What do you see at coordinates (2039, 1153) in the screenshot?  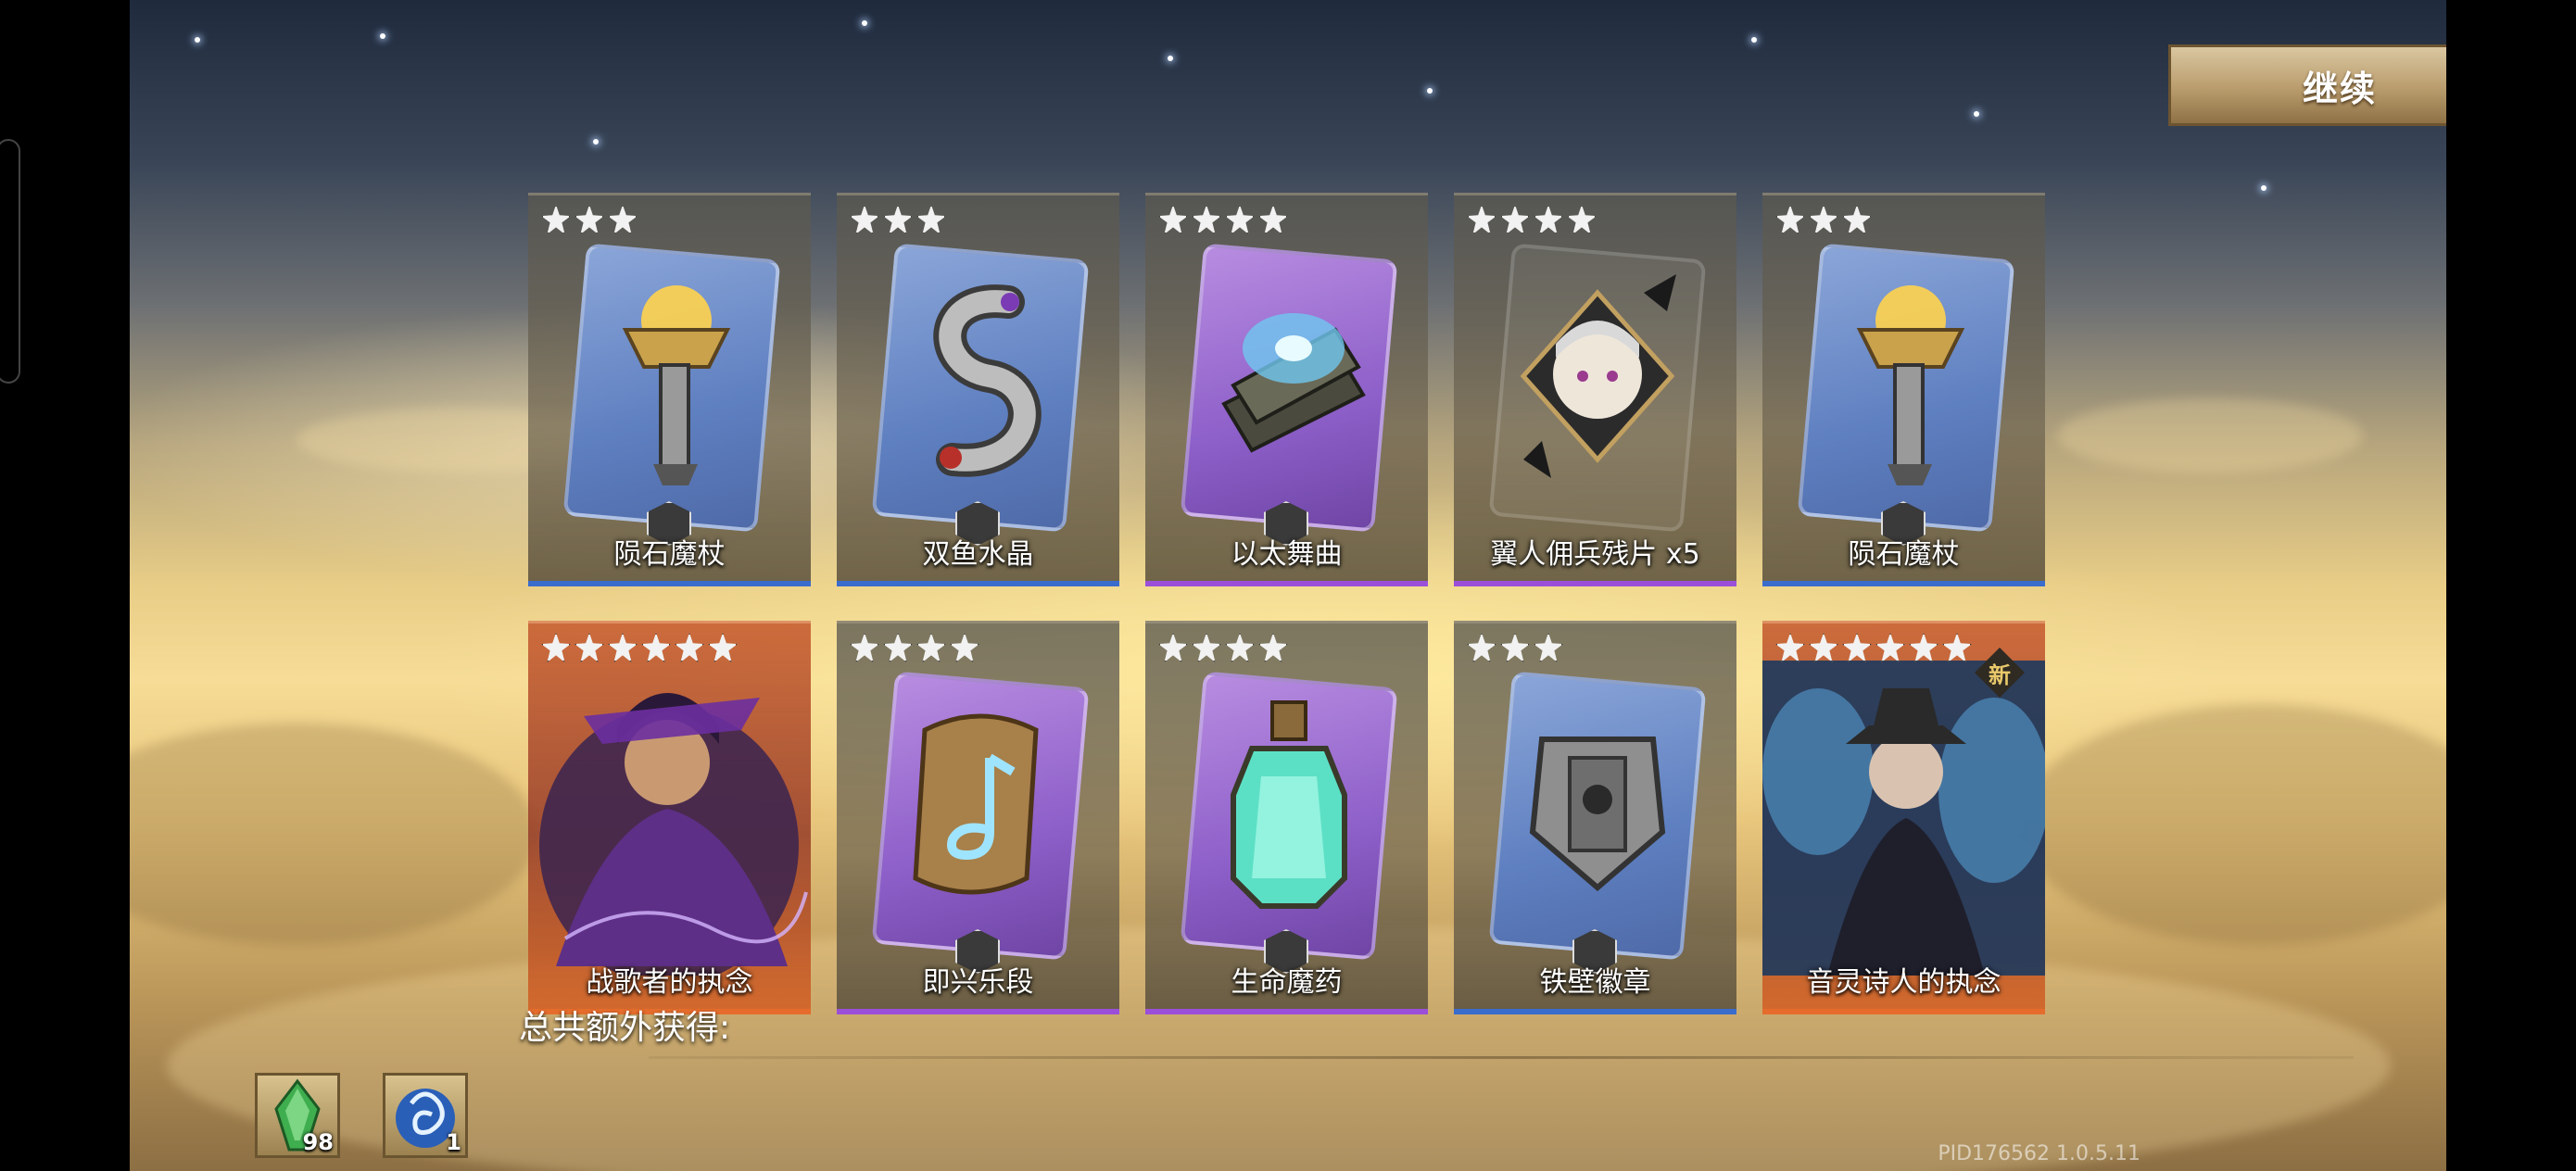 I see `player-id-version: PID176562 1.0.5.11` at bounding box center [2039, 1153].